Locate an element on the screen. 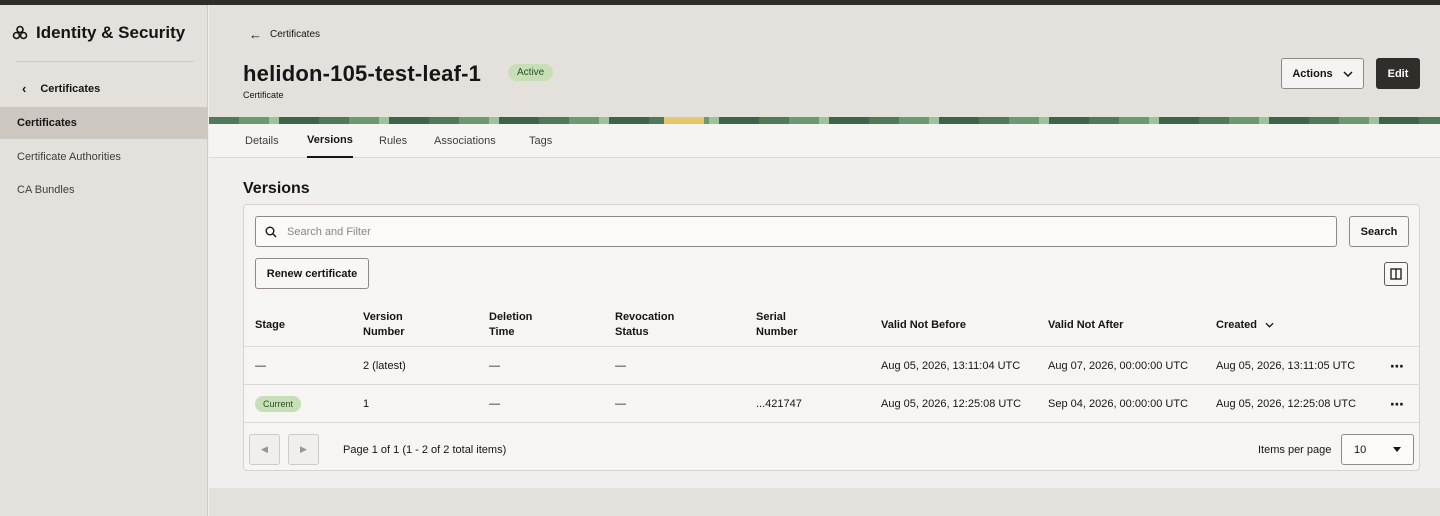 The width and height of the screenshot is (1440, 516). next-page-button: ▶ is located at coordinates (303, 449).